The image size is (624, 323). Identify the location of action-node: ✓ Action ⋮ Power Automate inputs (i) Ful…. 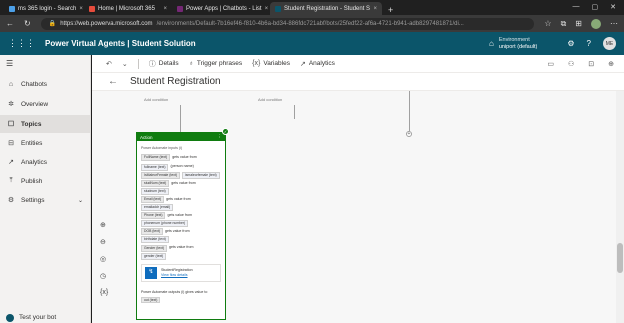
(182, 224).